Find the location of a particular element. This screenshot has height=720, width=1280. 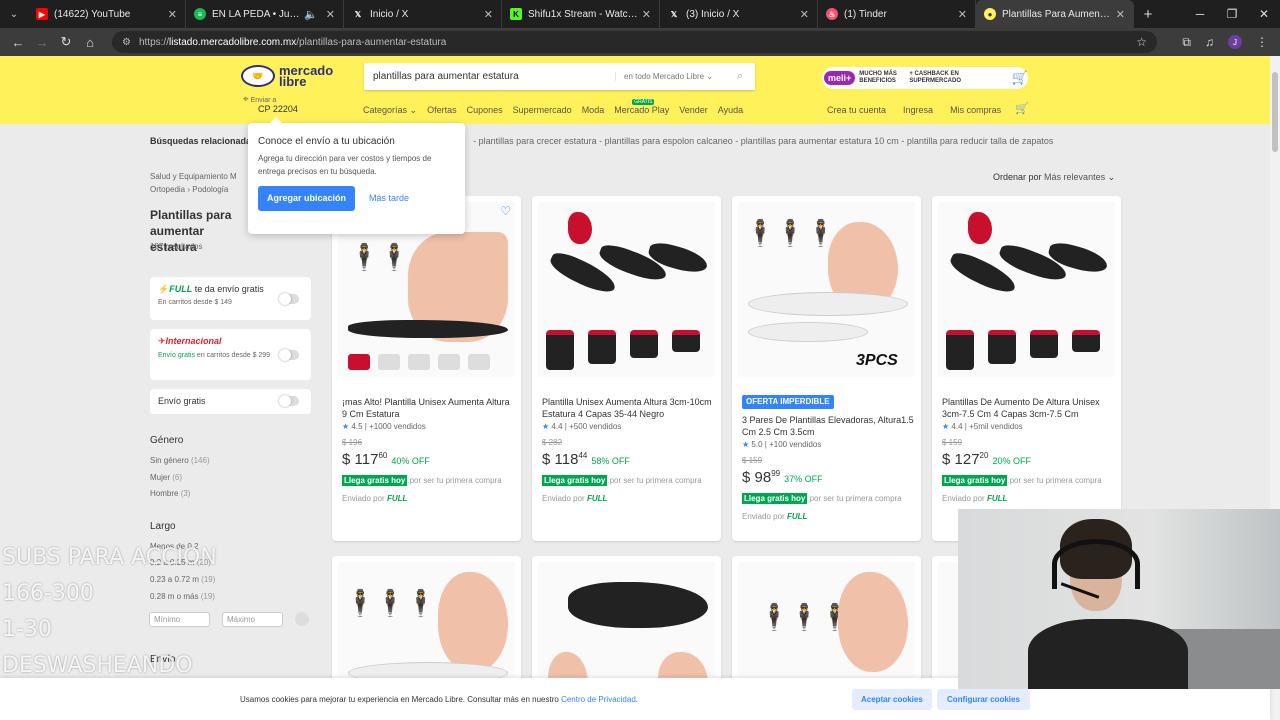

tab-spotify: ≡ EN LA PEDA • Junior H 🔈 ✕ is located at coordinates (265, 14).